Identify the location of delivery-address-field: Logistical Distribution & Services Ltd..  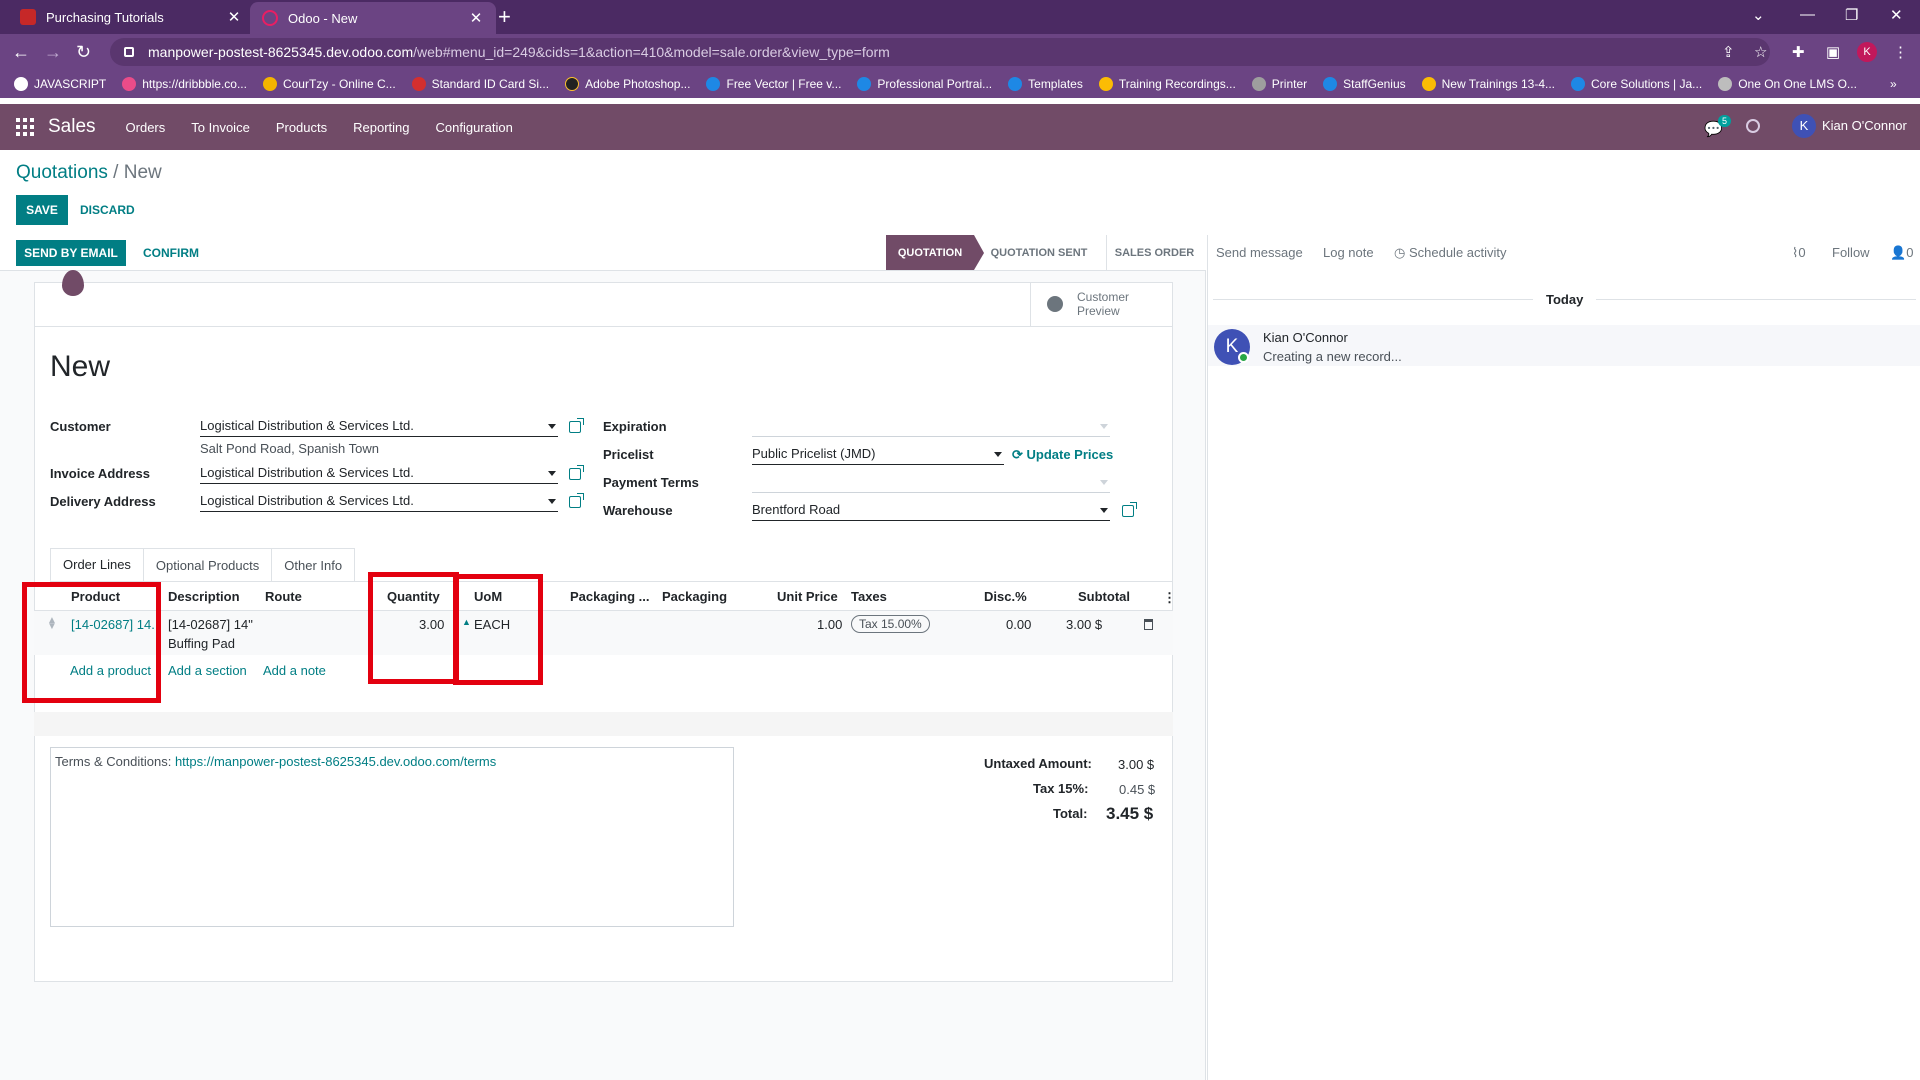
(379, 501).